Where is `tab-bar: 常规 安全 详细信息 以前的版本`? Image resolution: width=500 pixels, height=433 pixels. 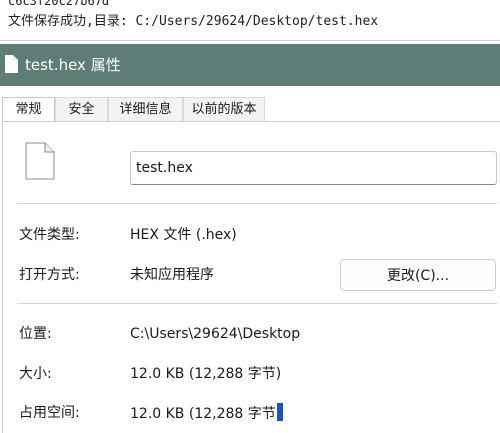 tab-bar: 常规 安全 详细信息 以前的版本 is located at coordinates (250, 109).